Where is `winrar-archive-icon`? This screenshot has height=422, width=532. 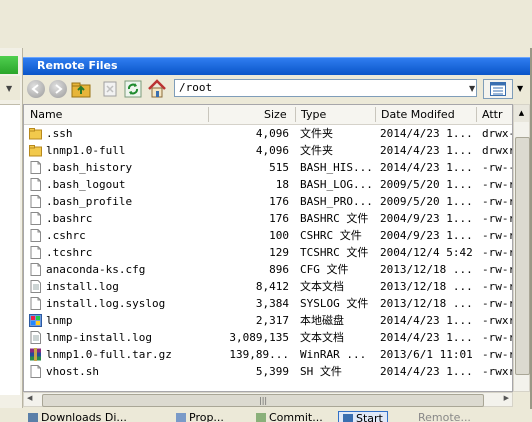
winrar-archive-icon is located at coordinates (35, 354).